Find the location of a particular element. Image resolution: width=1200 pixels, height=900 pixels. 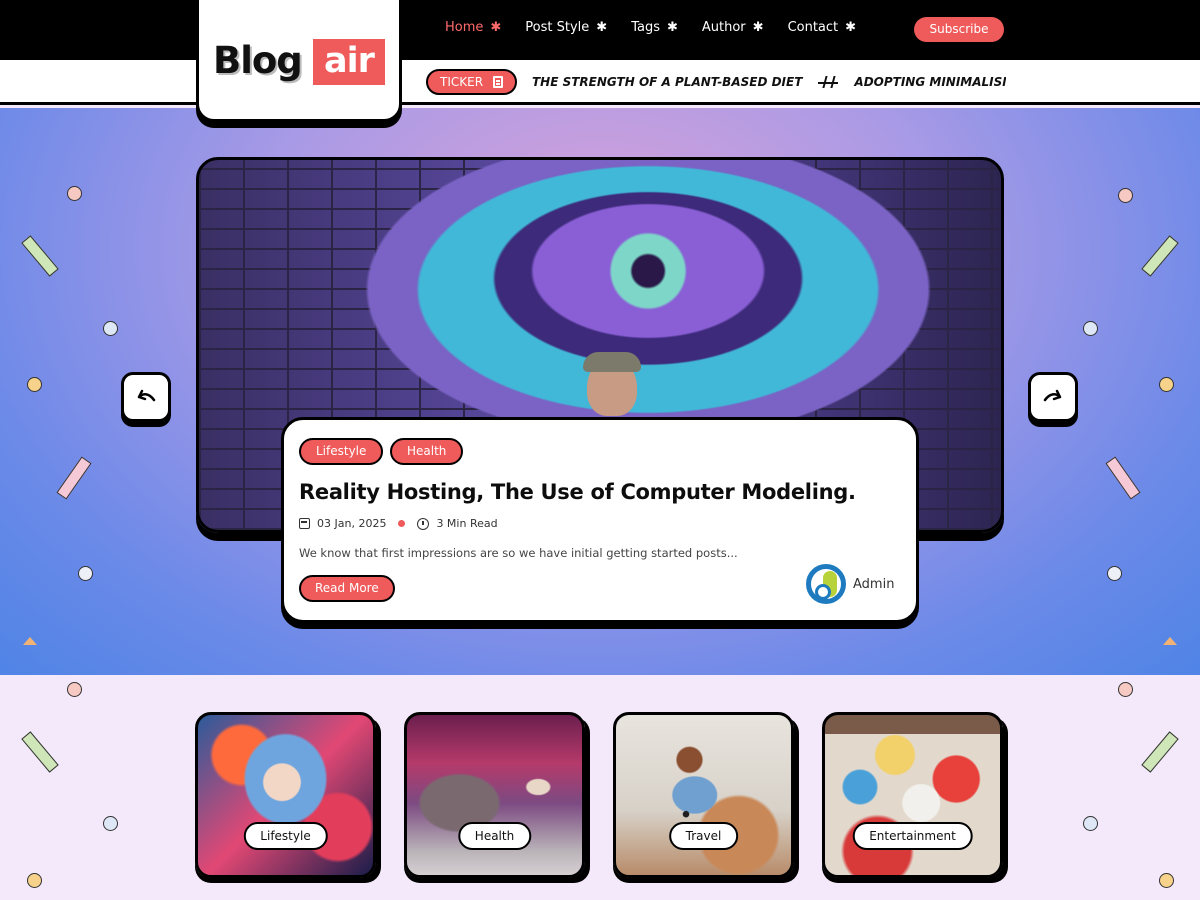

nav-item-home: Home ✱ is located at coordinates (473, 27).